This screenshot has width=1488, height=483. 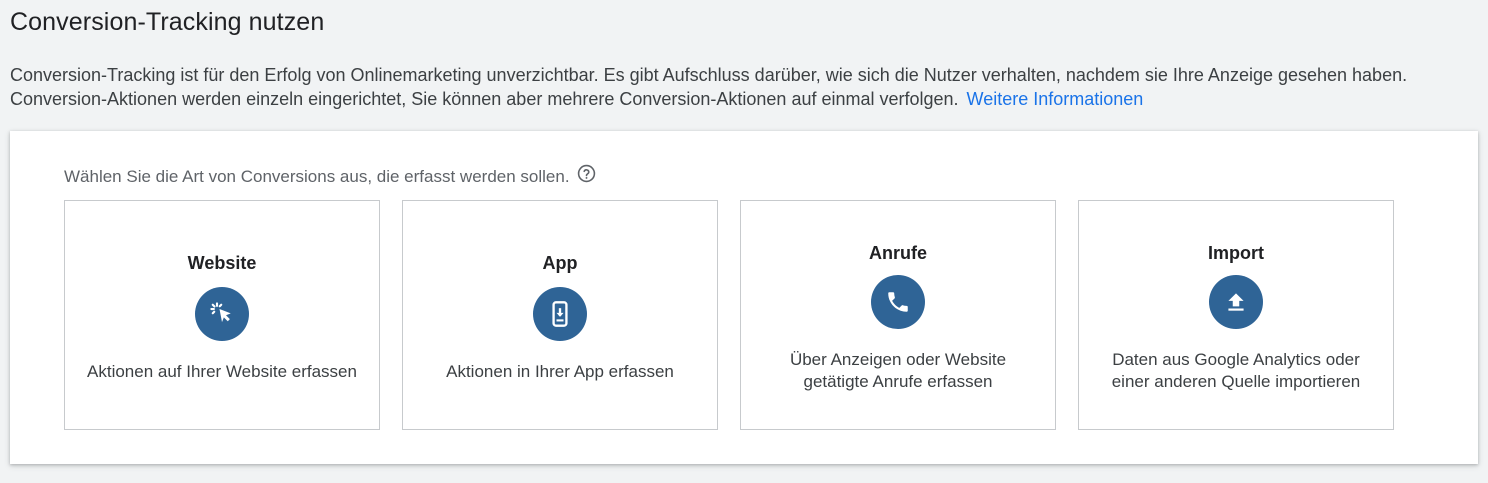 I want to click on card-description: Aktionen in Ihrer App erfassen, so click(x=560, y=371).